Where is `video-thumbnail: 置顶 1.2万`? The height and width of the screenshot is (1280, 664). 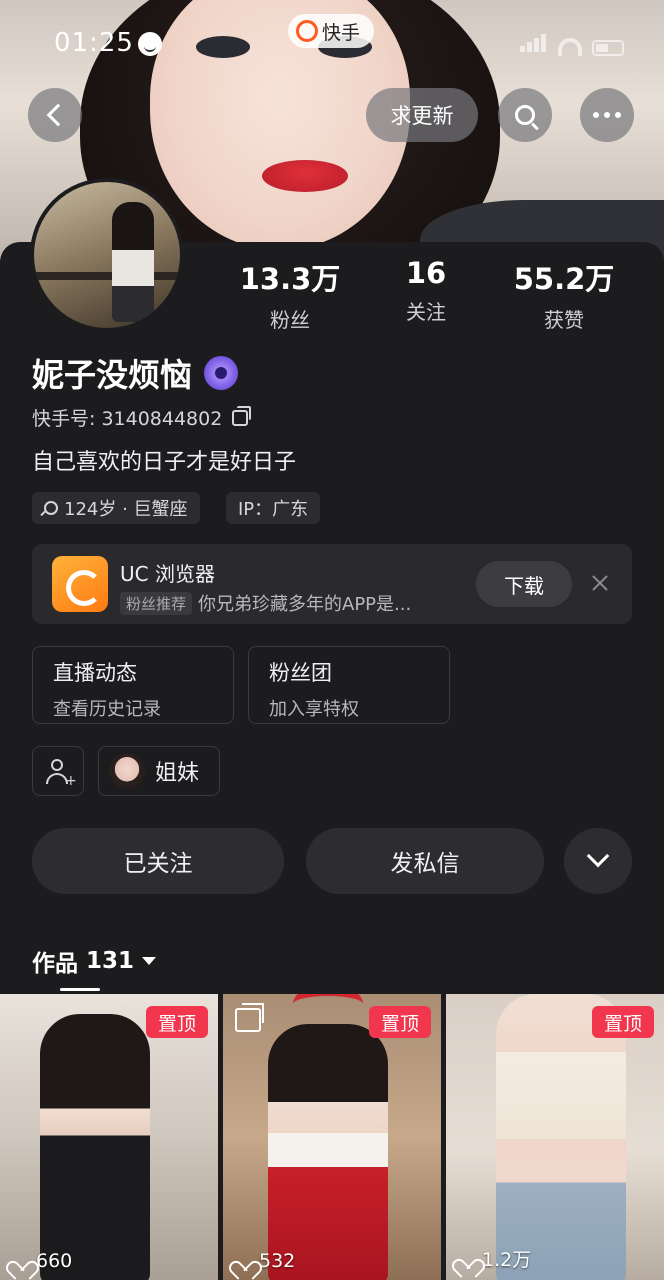
video-thumbnail: 置顶 1.2万 is located at coordinates (555, 1137).